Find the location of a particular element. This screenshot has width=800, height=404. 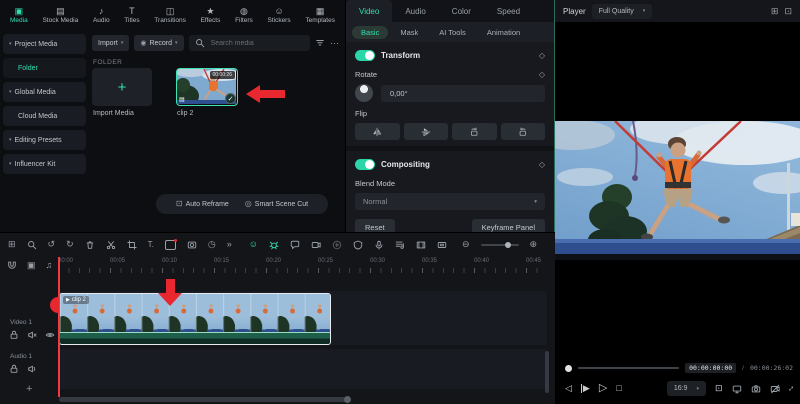

redo-icon: ↻ is located at coordinates (70, 244).